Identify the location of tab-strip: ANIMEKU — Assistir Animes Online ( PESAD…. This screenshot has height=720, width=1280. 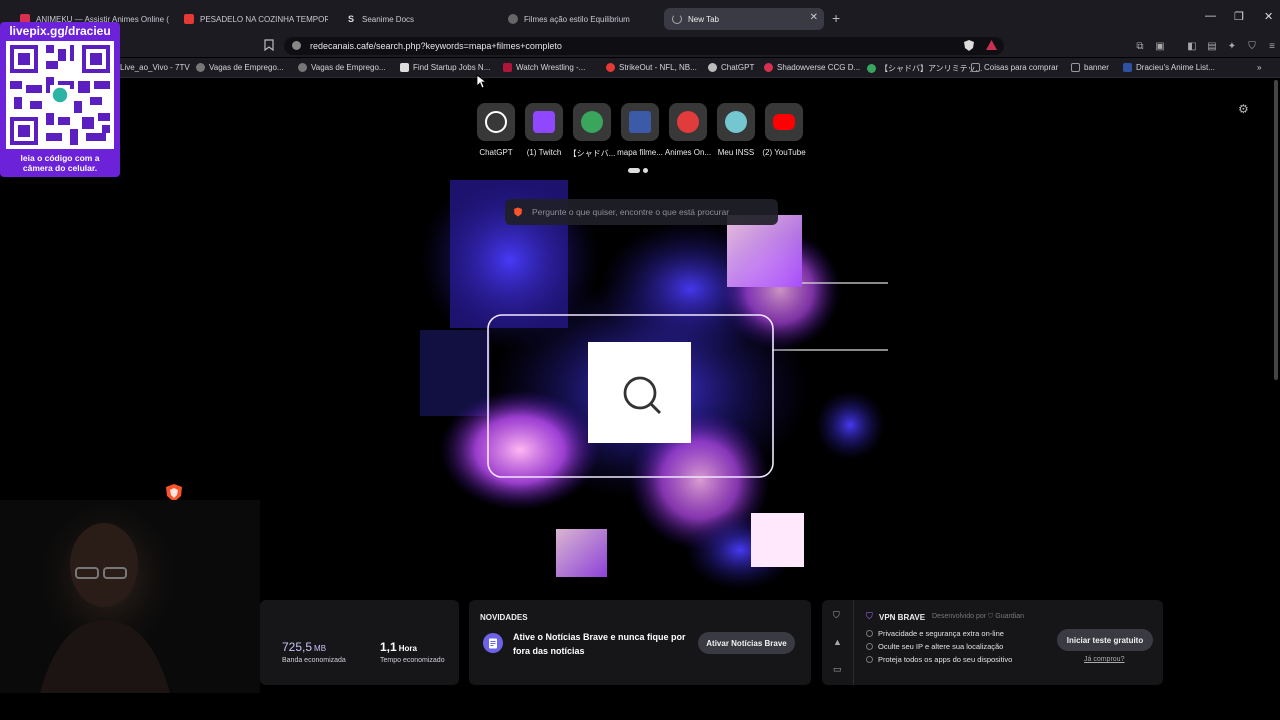
(640, 17).